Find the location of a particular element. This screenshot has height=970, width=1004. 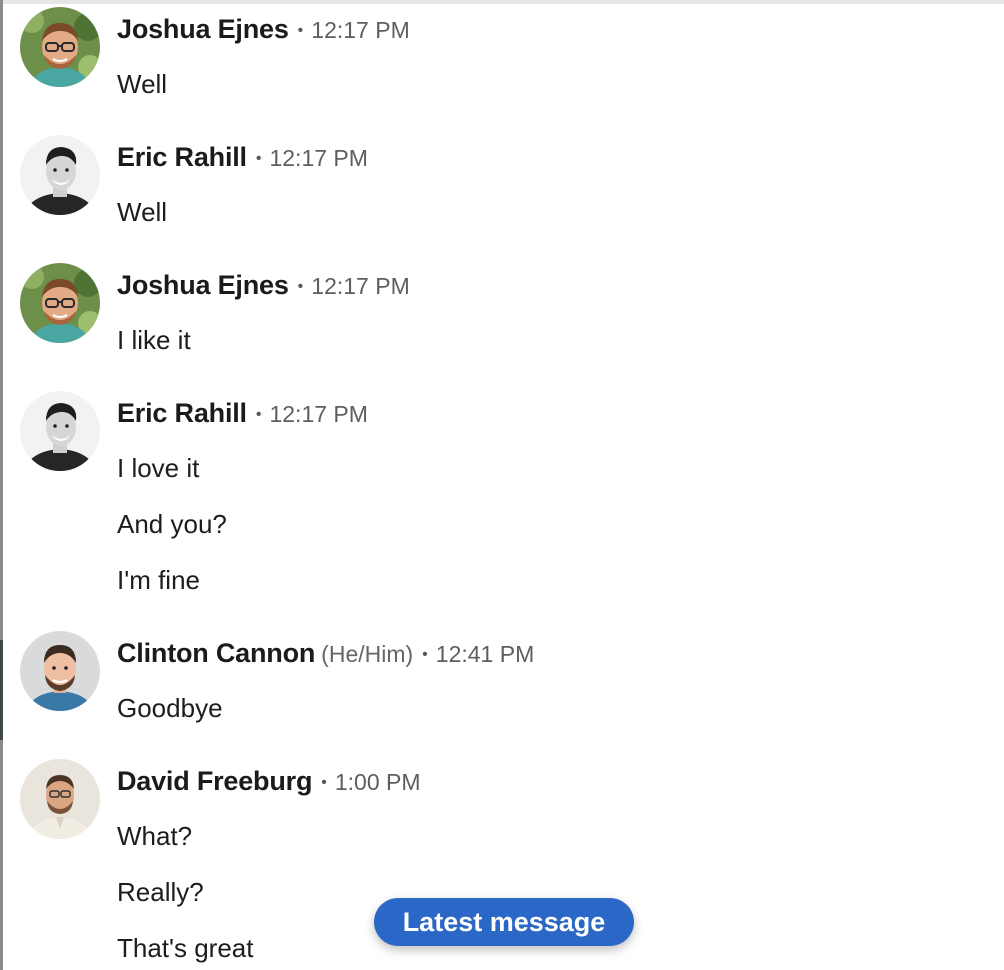

message-text: What? is located at coordinates (155, 836).